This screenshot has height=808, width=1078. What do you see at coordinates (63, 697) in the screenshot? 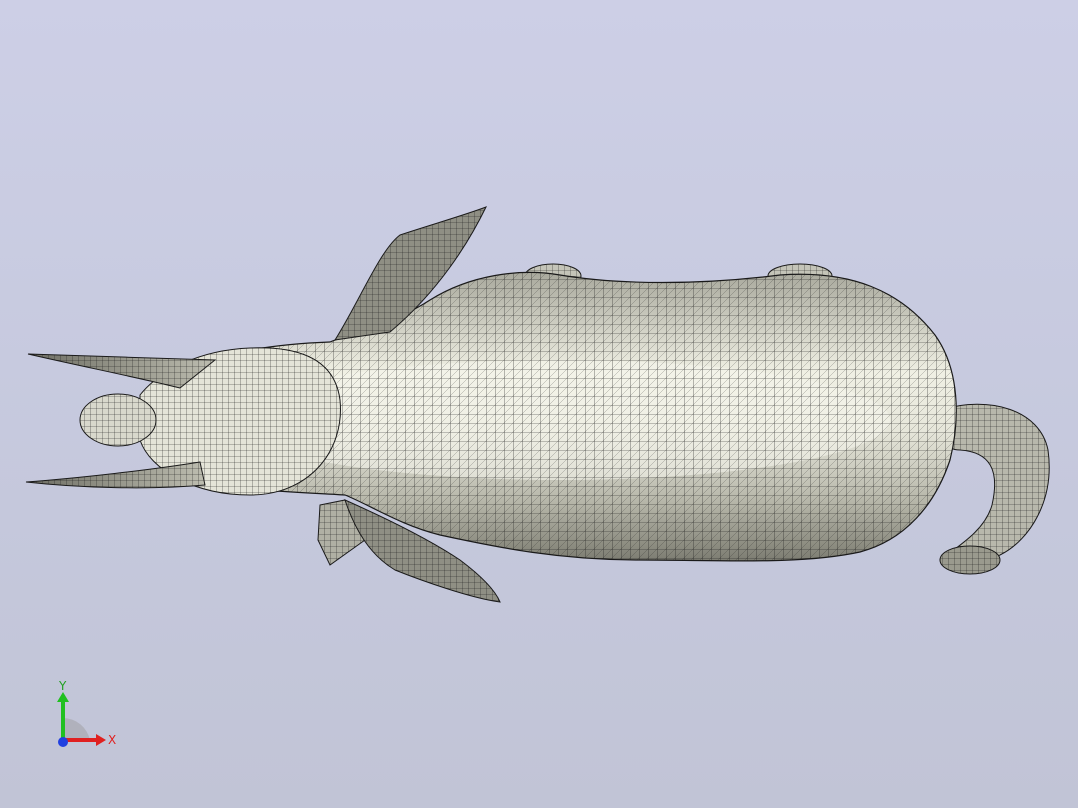
I see `y-axis-arrowhead` at bounding box center [63, 697].